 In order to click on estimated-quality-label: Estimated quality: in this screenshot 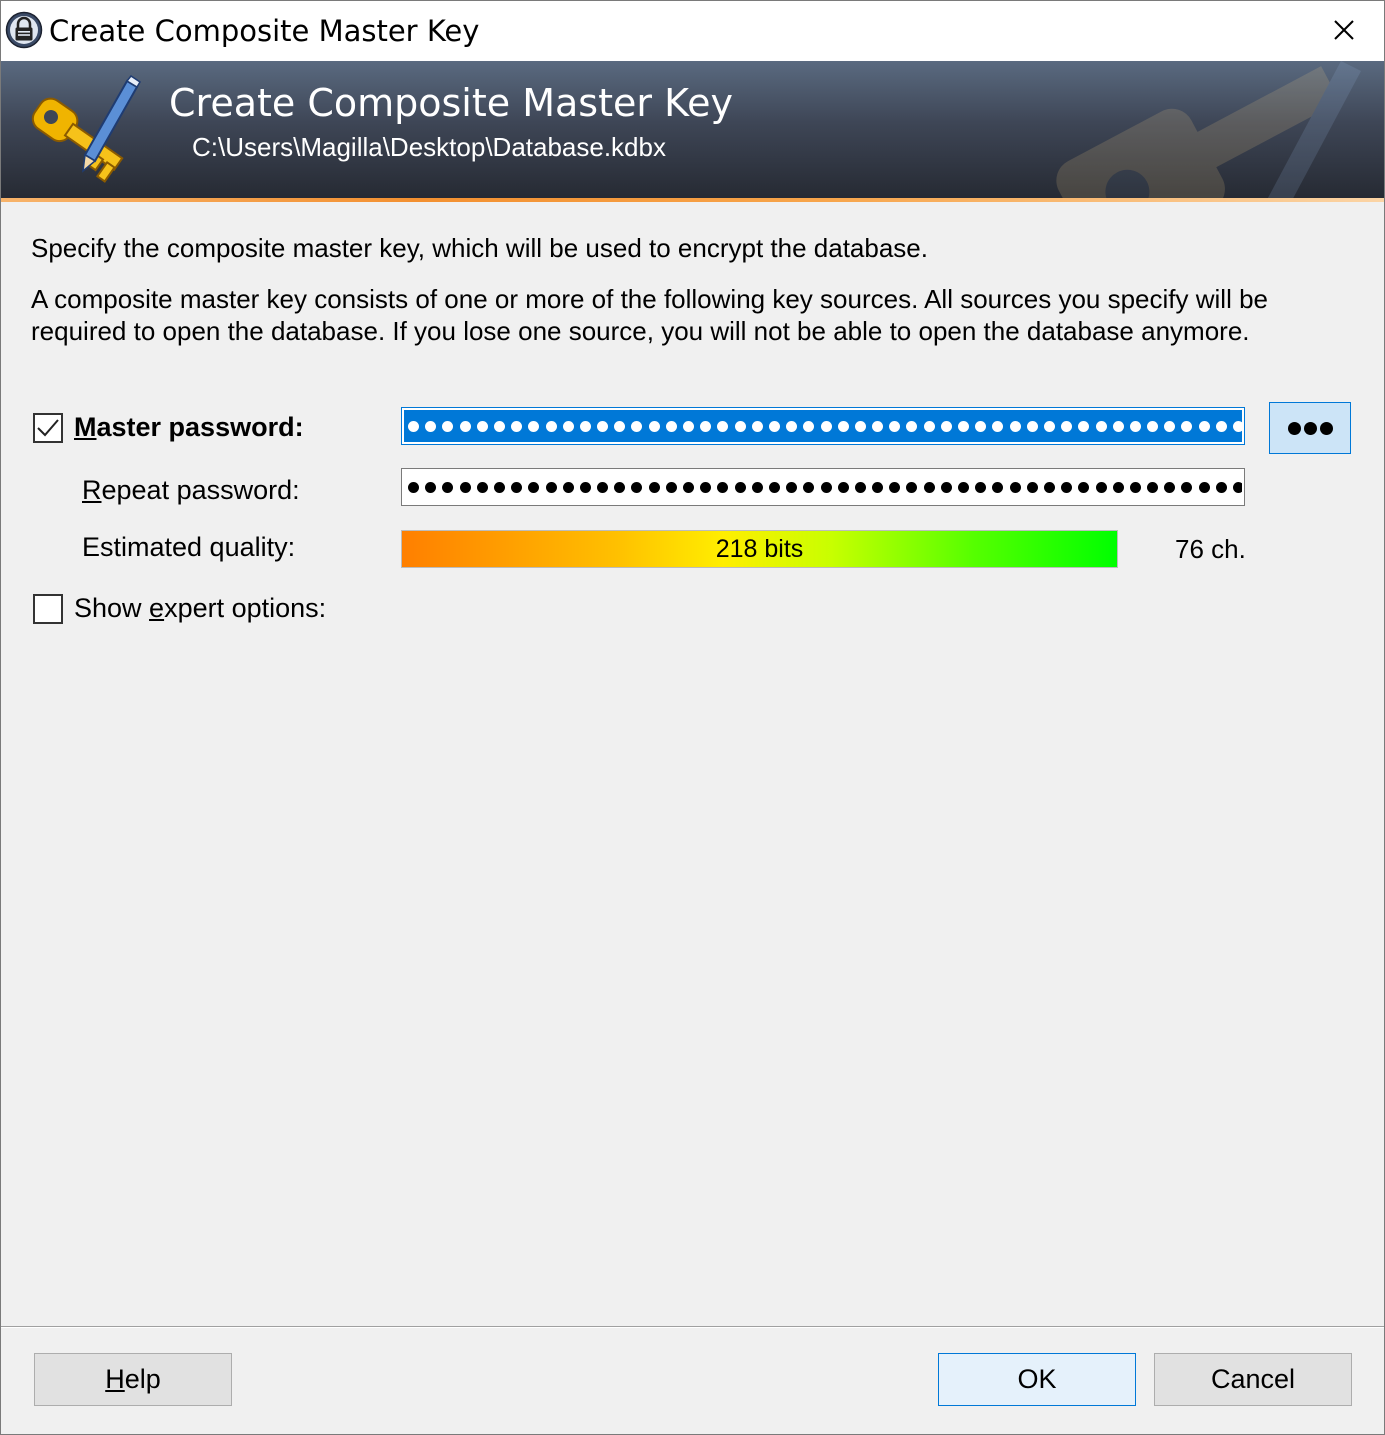, I will do `click(189, 547)`.